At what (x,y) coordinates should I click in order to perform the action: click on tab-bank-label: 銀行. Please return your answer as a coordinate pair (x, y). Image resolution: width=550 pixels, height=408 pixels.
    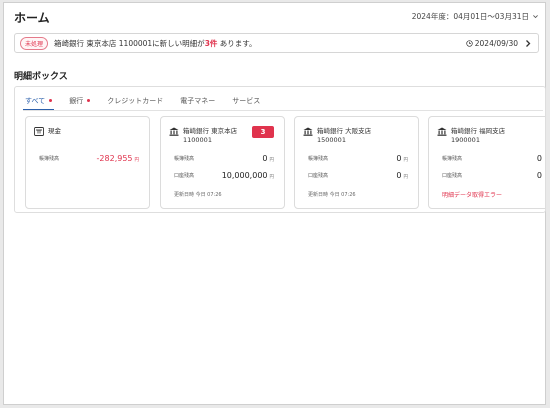
    Looking at the image, I should click on (76, 101).